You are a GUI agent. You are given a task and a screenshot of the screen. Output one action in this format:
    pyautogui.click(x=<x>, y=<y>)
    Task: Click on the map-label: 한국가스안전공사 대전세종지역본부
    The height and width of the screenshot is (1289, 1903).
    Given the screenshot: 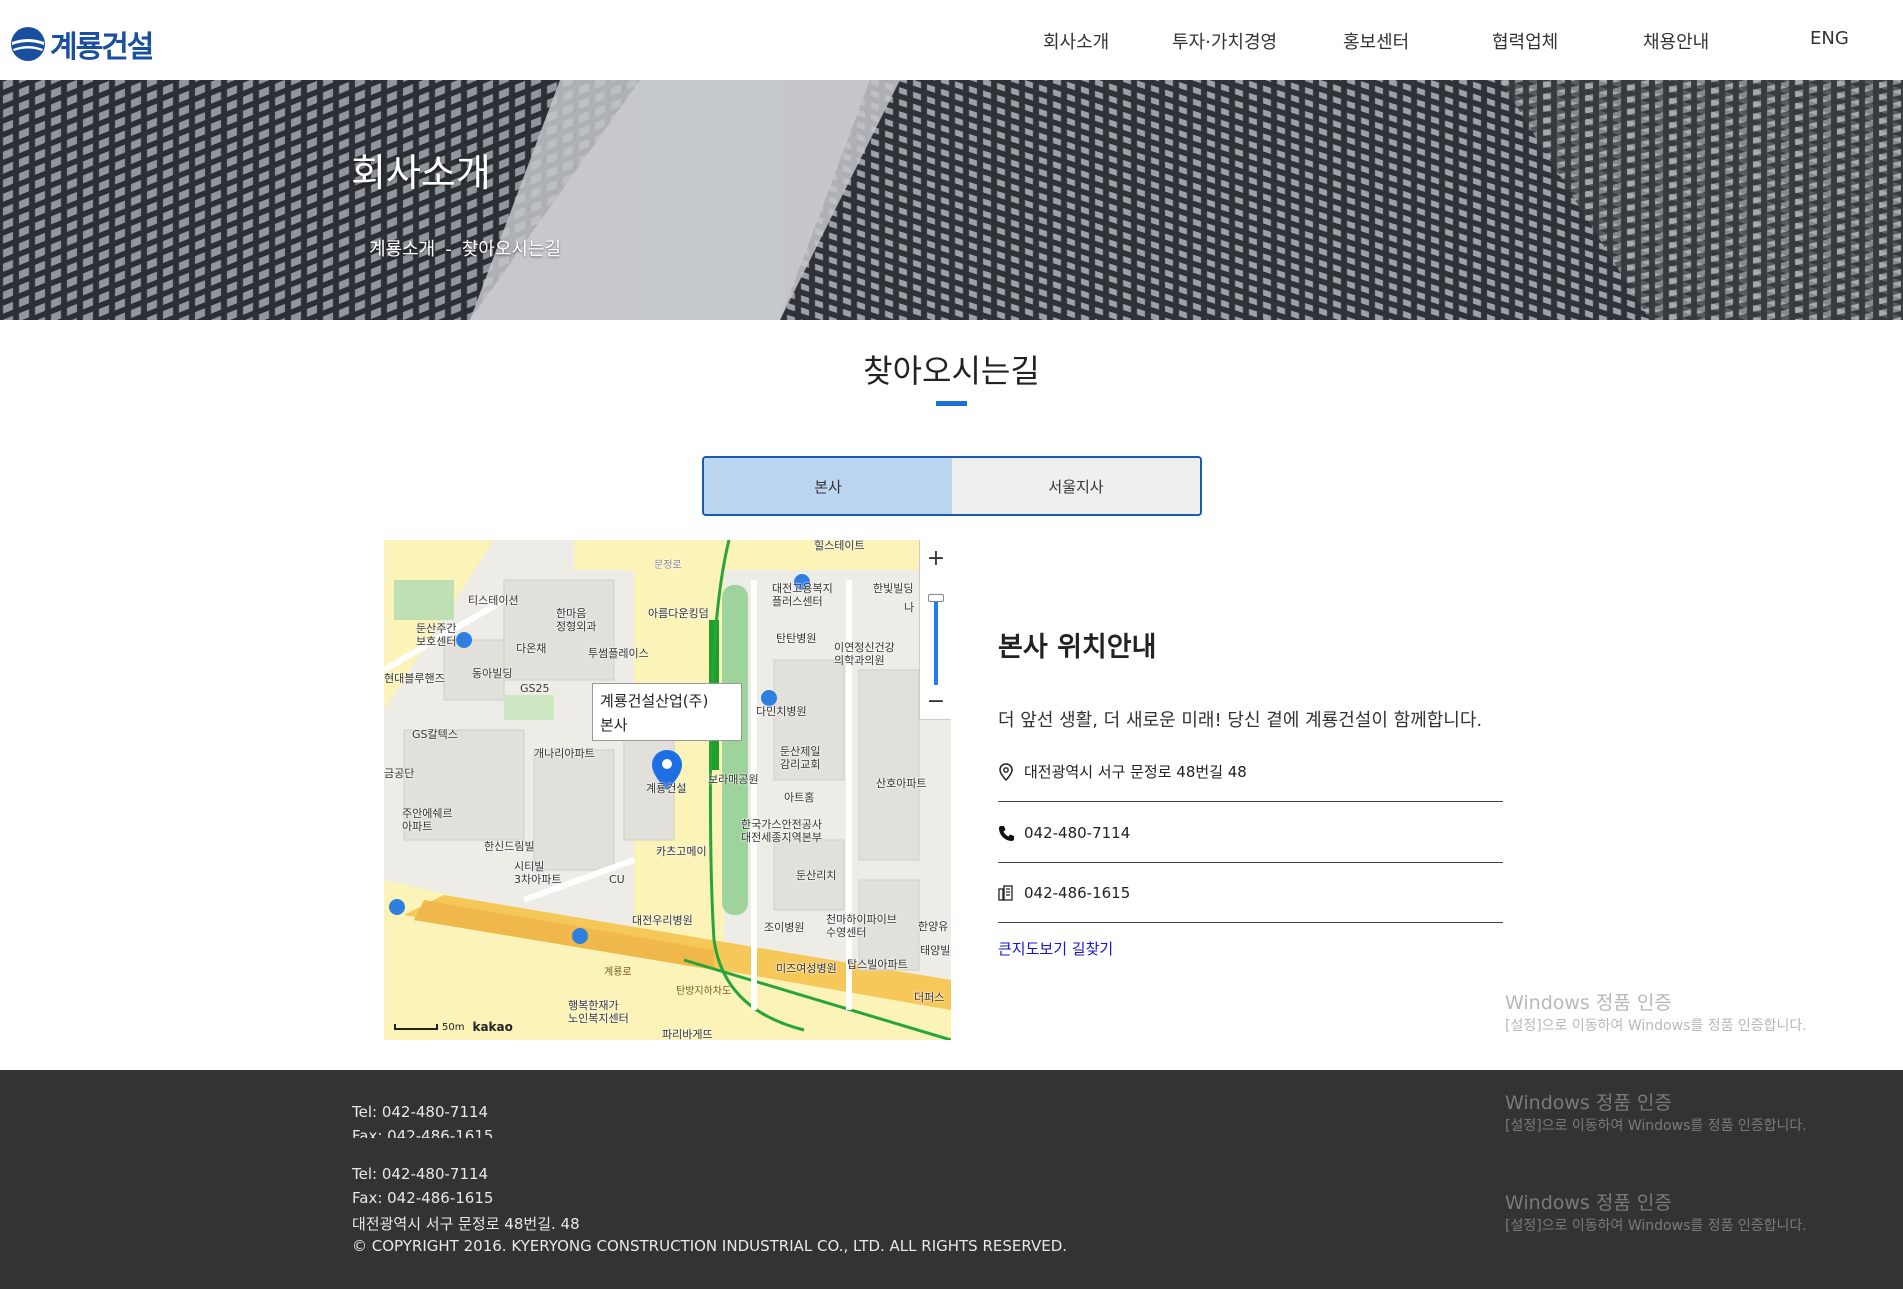 What is the action you would take?
    pyautogui.click(x=781, y=831)
    